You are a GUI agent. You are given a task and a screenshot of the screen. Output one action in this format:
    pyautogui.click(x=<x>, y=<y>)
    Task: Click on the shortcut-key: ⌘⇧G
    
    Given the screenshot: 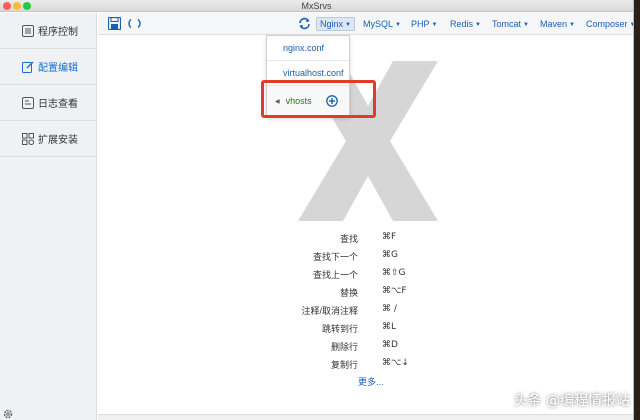 What is the action you would take?
    pyautogui.click(x=394, y=273)
    